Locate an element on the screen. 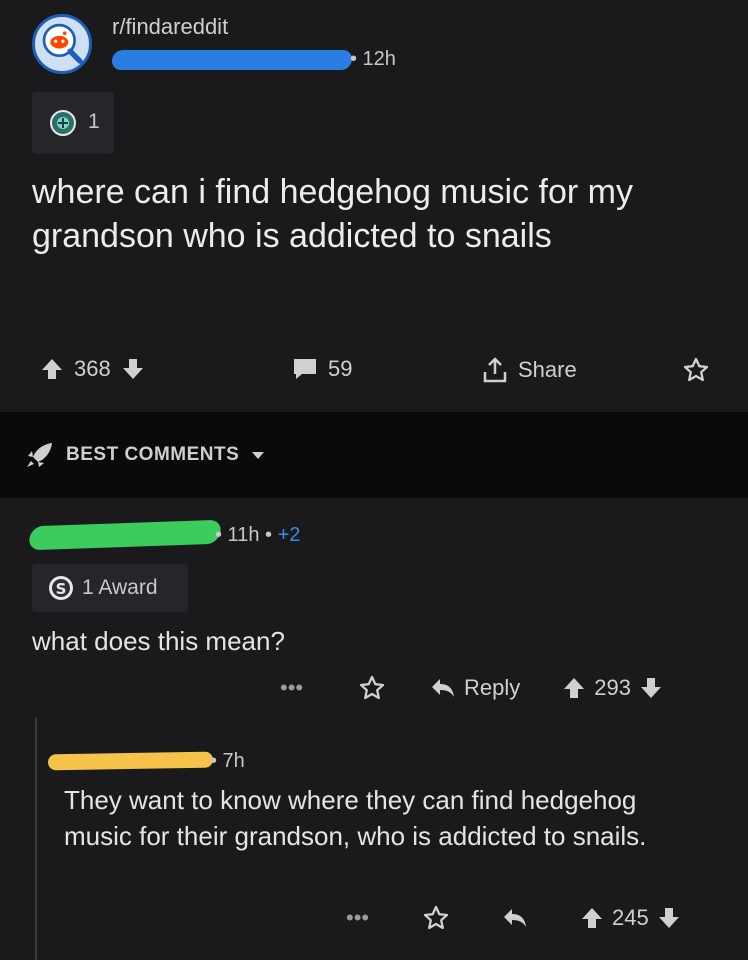 The width and height of the screenshot is (748, 960). vote-group: 368 is located at coordinates (92, 369).